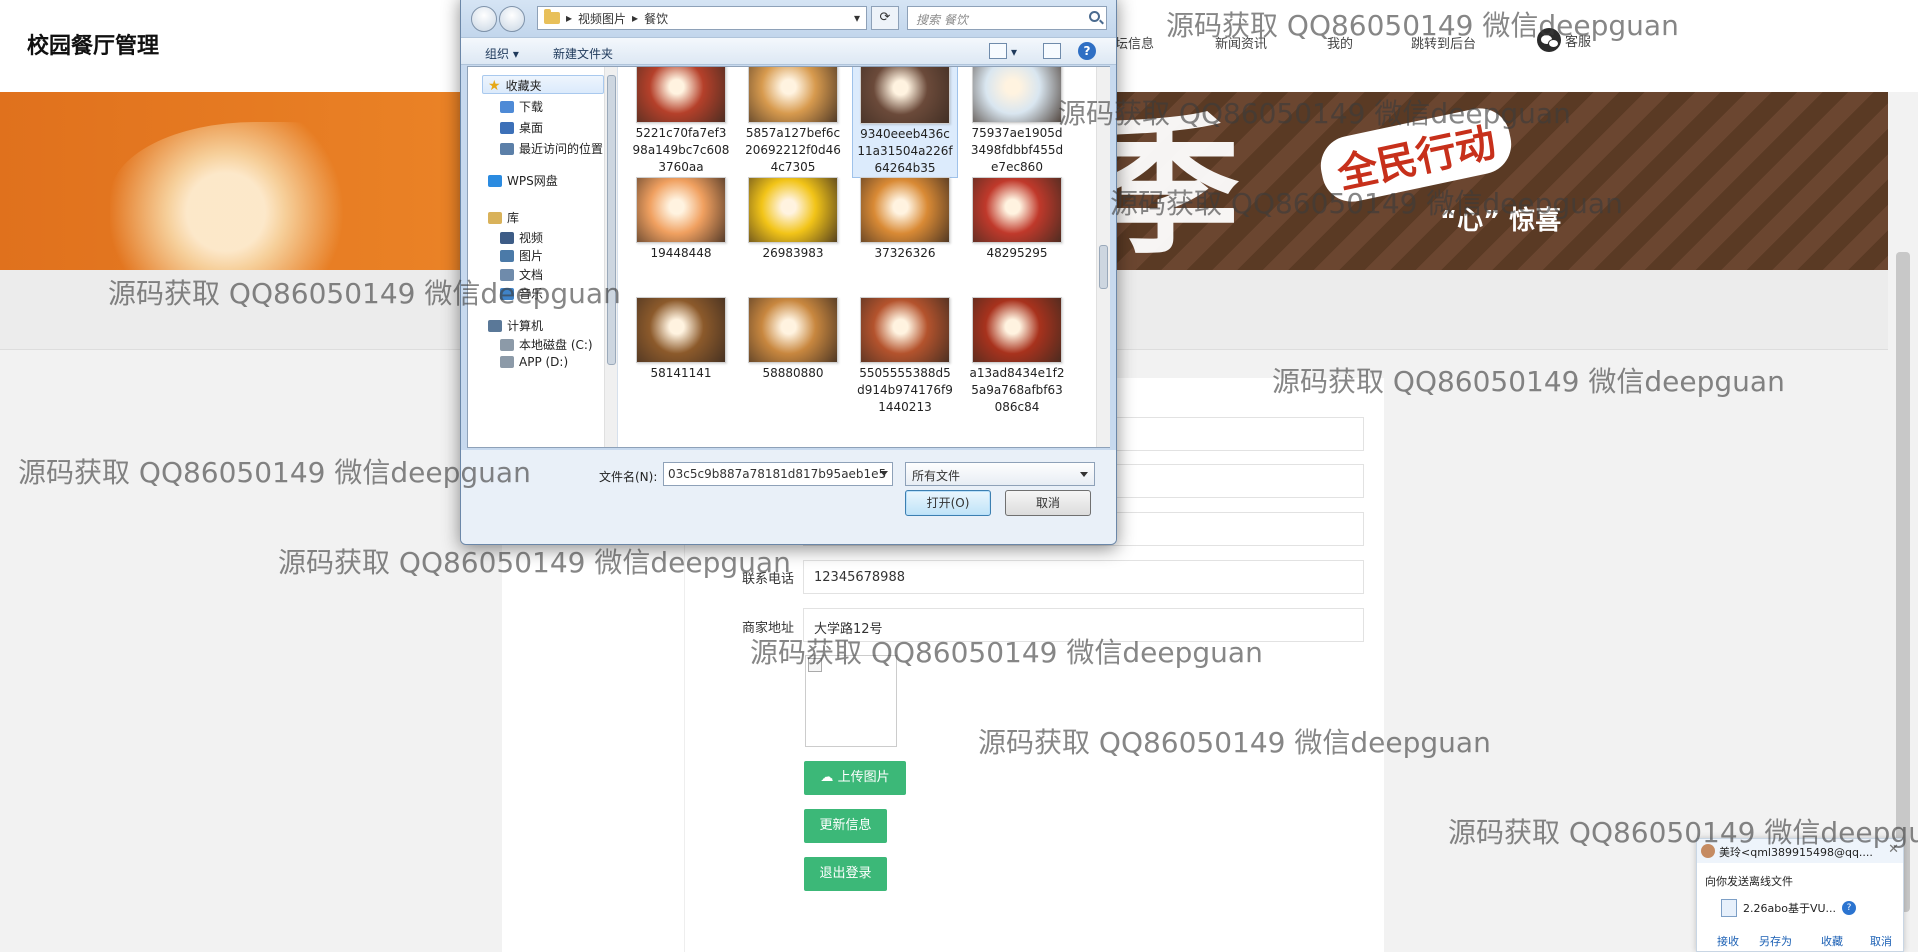  What do you see at coordinates (1728, 941) in the screenshot?
I see `receive-link: 接收` at bounding box center [1728, 941].